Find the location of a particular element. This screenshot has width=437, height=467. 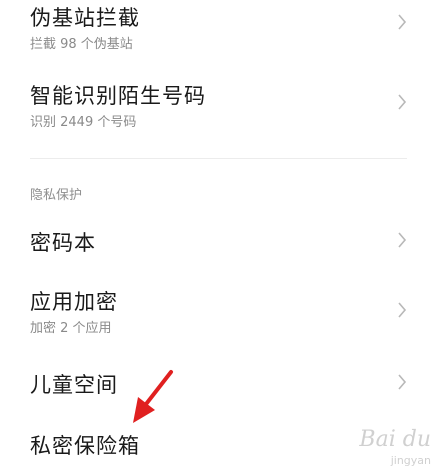

watermark-text: Bai du is located at coordinates (395, 439).